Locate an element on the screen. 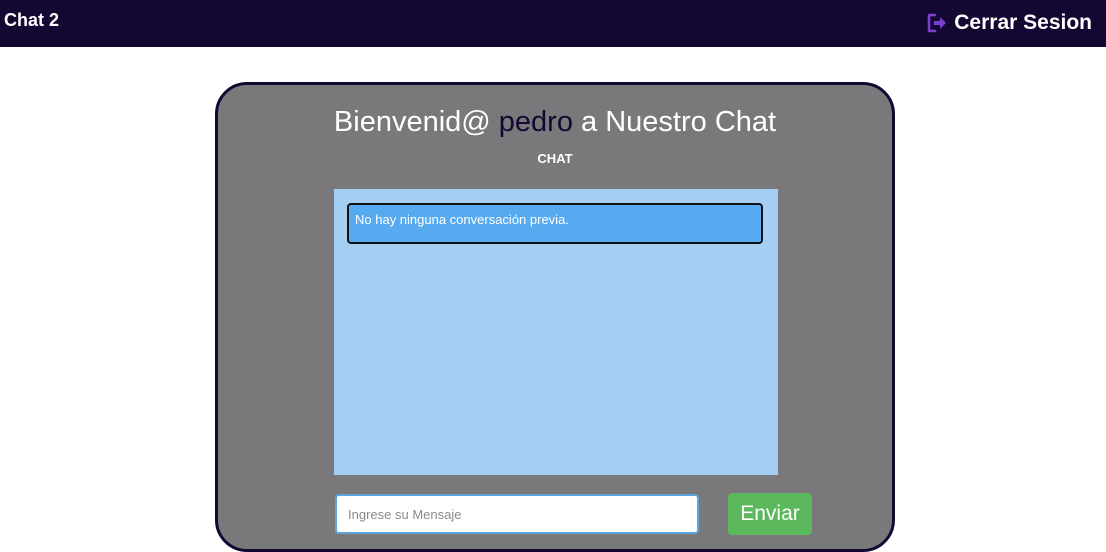 This screenshot has height=552, width=1106. logout-label: Cerrar Sesion is located at coordinates (1023, 22).